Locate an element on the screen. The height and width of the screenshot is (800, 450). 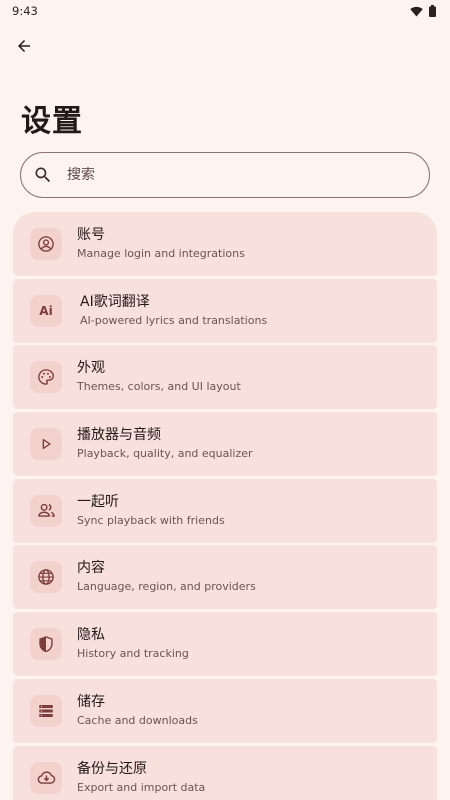
item-subtitle: AI-powered lyrics and translations is located at coordinates (174, 320).